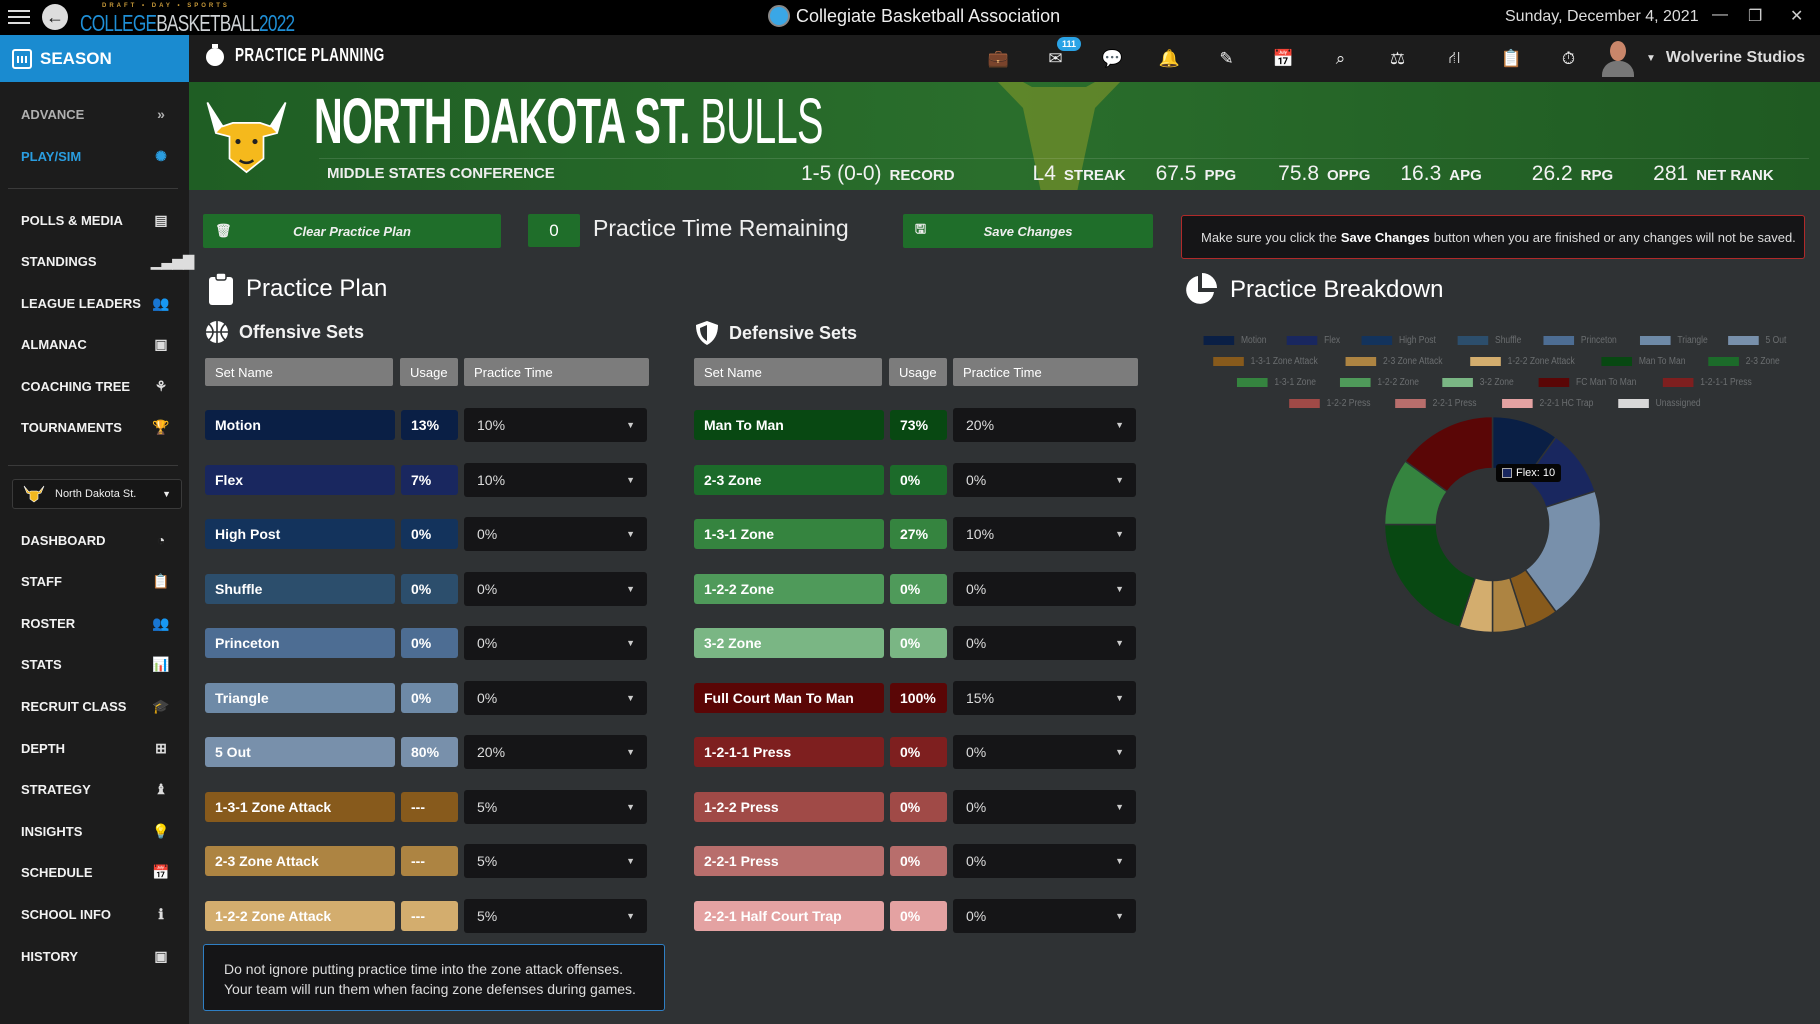  Describe the element at coordinates (1397, 59) in the screenshot. I see `scale-icon: ⚖` at that location.